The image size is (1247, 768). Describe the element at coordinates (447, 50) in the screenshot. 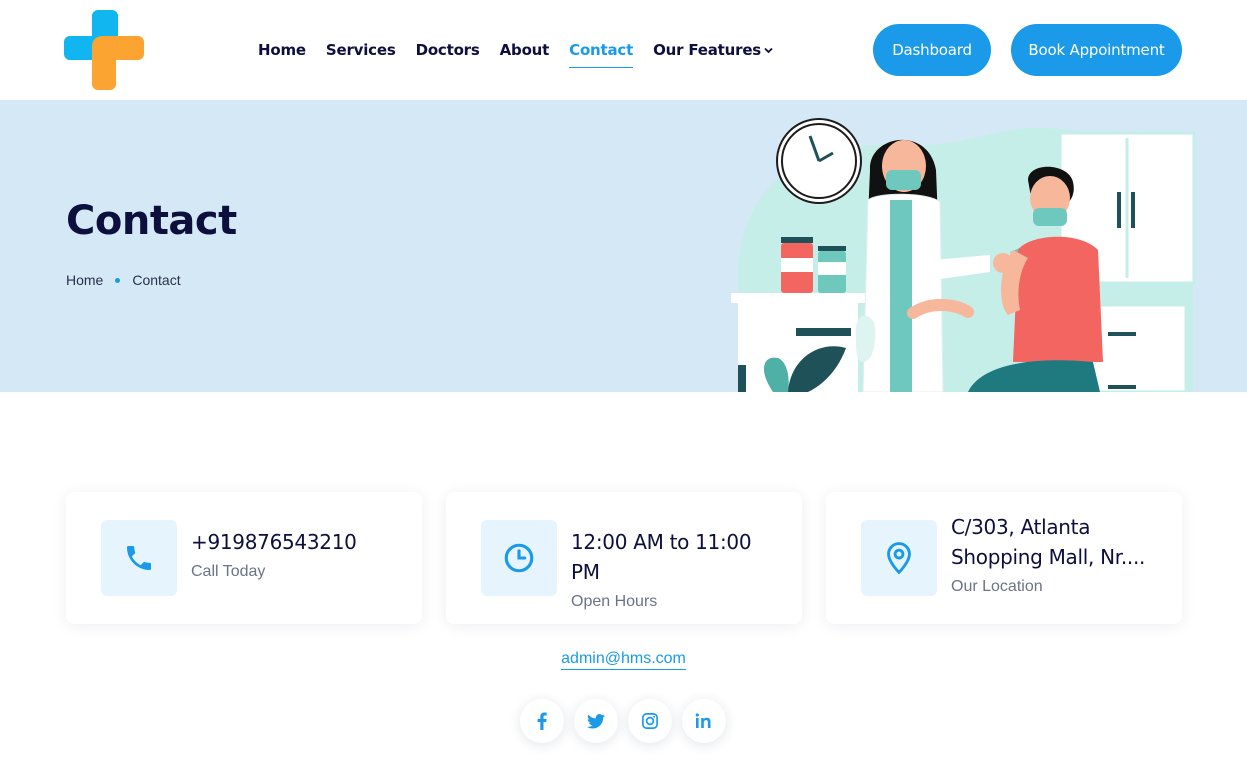

I see `nav-doctors-label: Doctors` at that location.